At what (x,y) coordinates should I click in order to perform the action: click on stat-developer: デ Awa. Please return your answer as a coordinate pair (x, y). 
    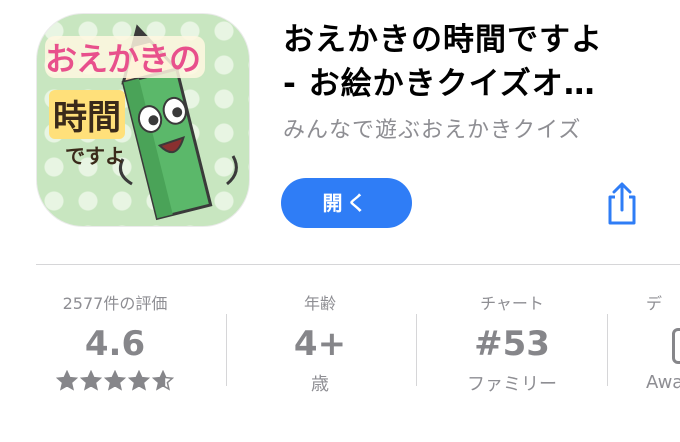
    Looking at the image, I should click on (663, 341).